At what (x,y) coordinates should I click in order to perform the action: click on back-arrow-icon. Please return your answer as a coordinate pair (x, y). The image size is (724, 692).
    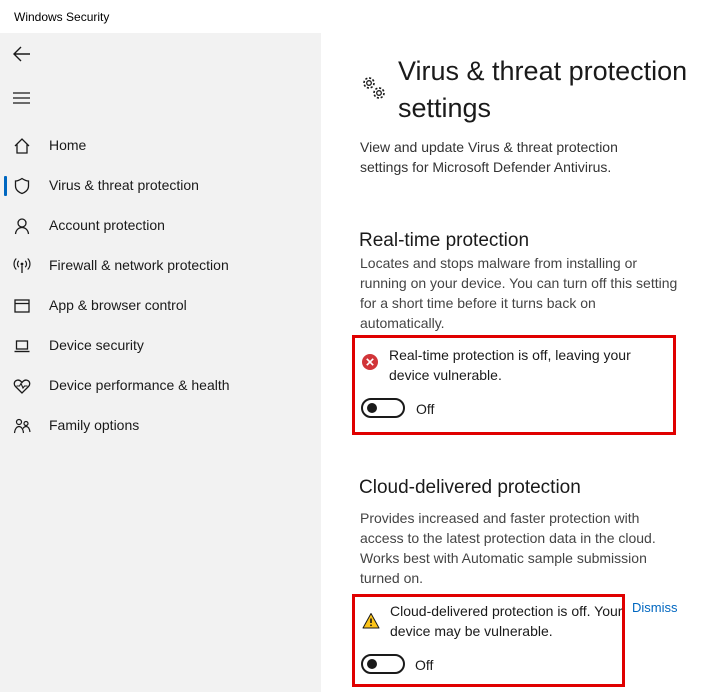
    Looking at the image, I should click on (21, 54).